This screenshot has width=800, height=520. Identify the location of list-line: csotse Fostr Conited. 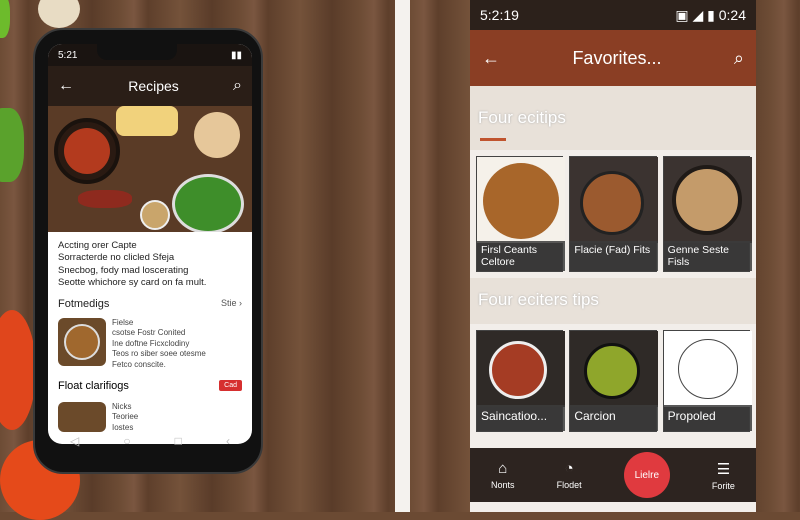
(149, 333).